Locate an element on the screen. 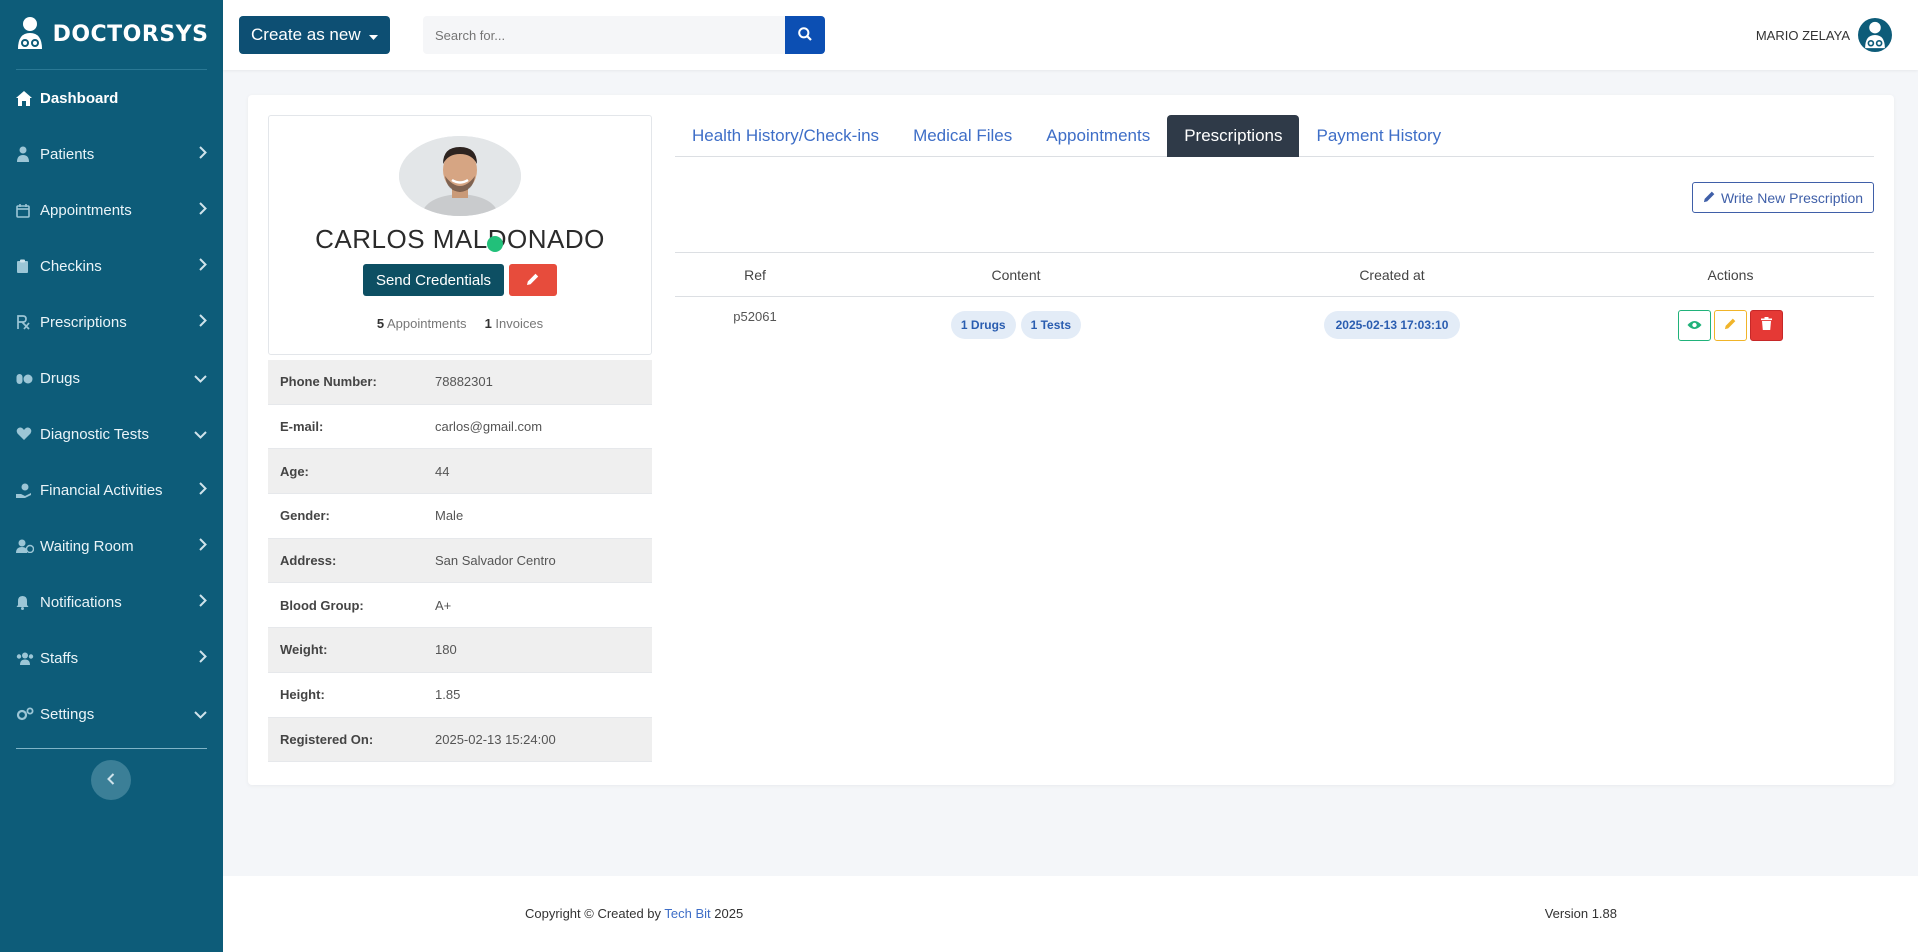 This screenshot has width=1918, height=952. sidebar-item-prescriptions: Prescriptions is located at coordinates (111, 322).